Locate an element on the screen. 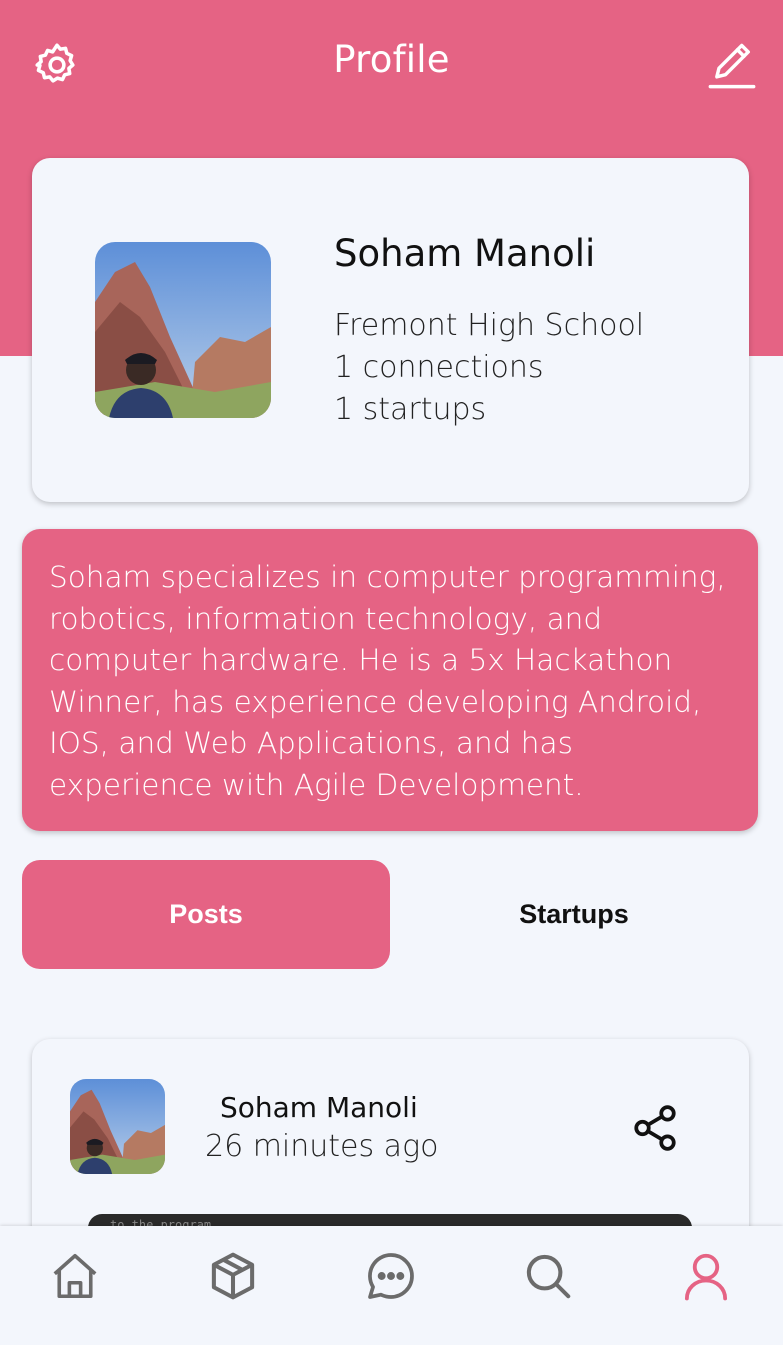 The width and height of the screenshot is (783, 1345). post-author-name: Soham Manoli is located at coordinates (319, 1107).